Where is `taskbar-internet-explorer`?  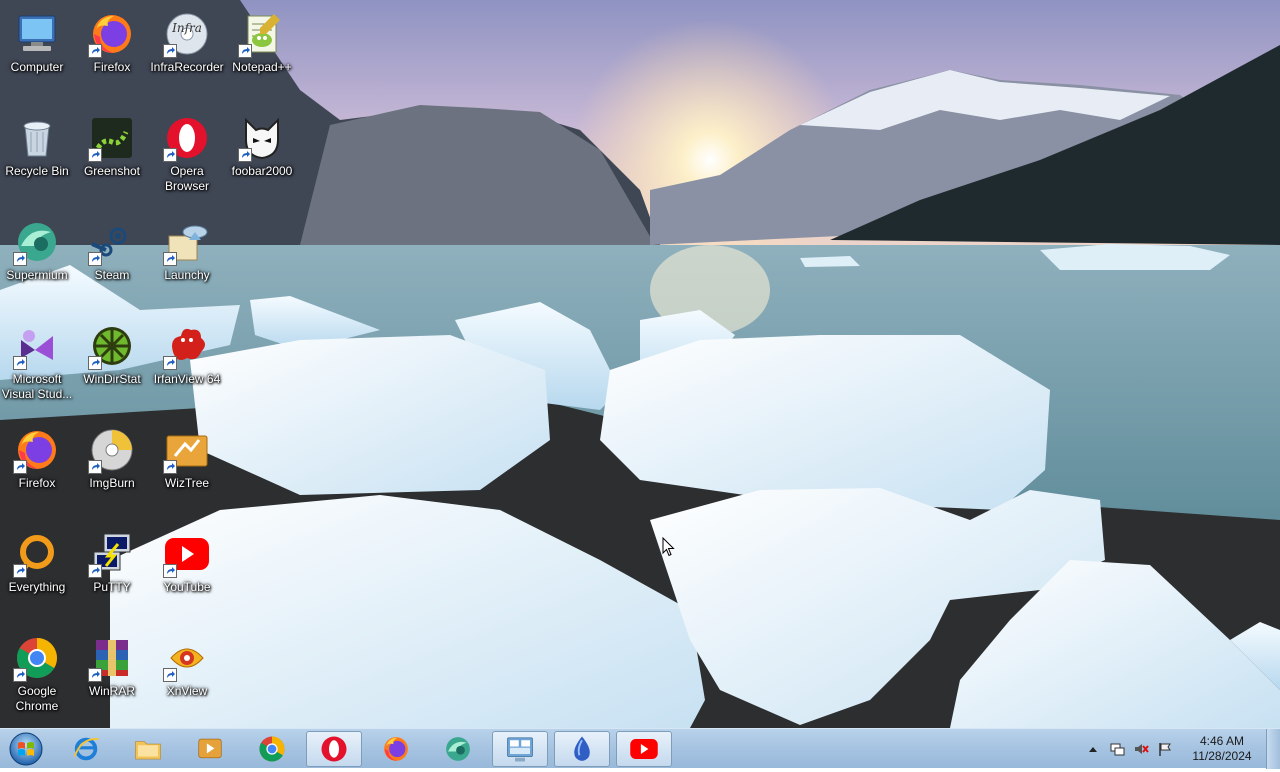 taskbar-internet-explorer is located at coordinates (86, 749).